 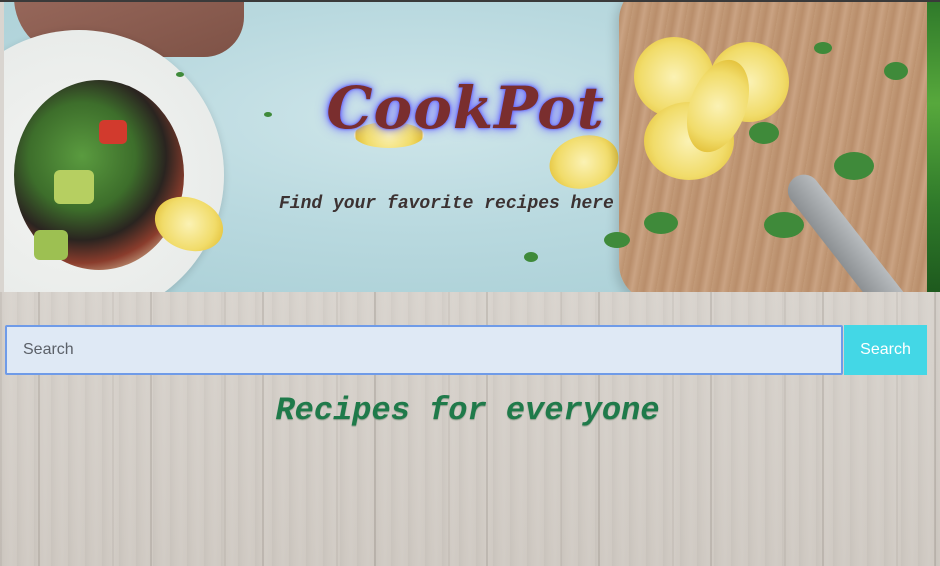 I want to click on salad-plate-image, so click(x=114, y=161).